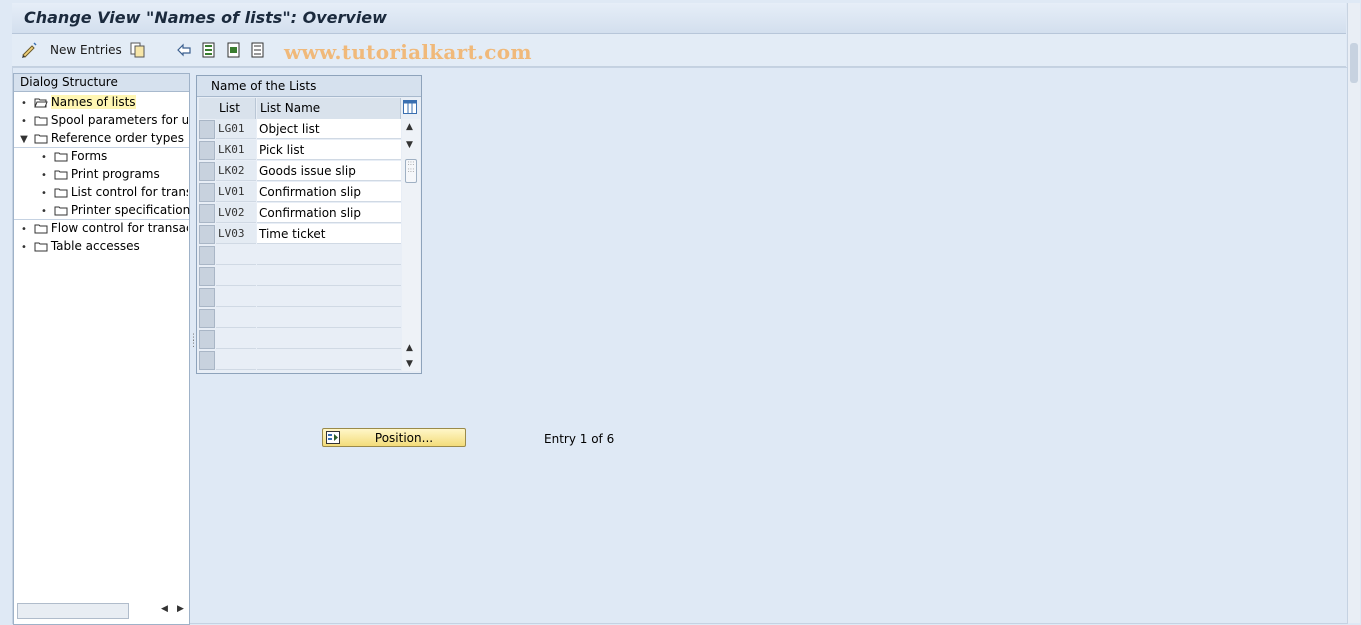 The height and width of the screenshot is (625, 1361). Describe the element at coordinates (115, 174) in the screenshot. I see `tree-item-label: Print programs` at that location.